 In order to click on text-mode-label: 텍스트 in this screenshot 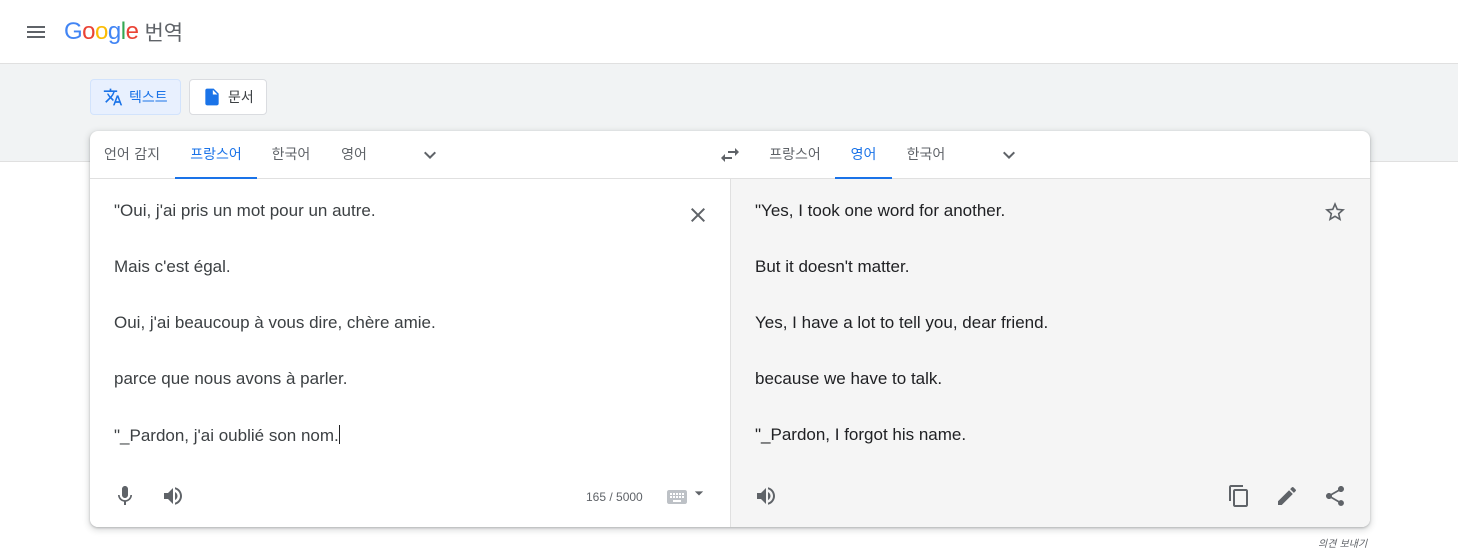, I will do `click(148, 98)`.